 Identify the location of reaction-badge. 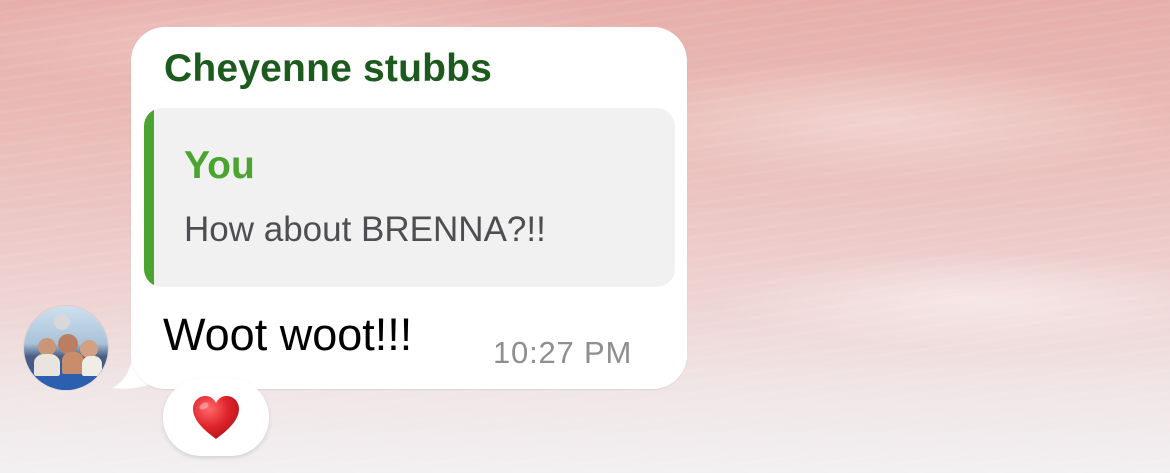
(216, 417).